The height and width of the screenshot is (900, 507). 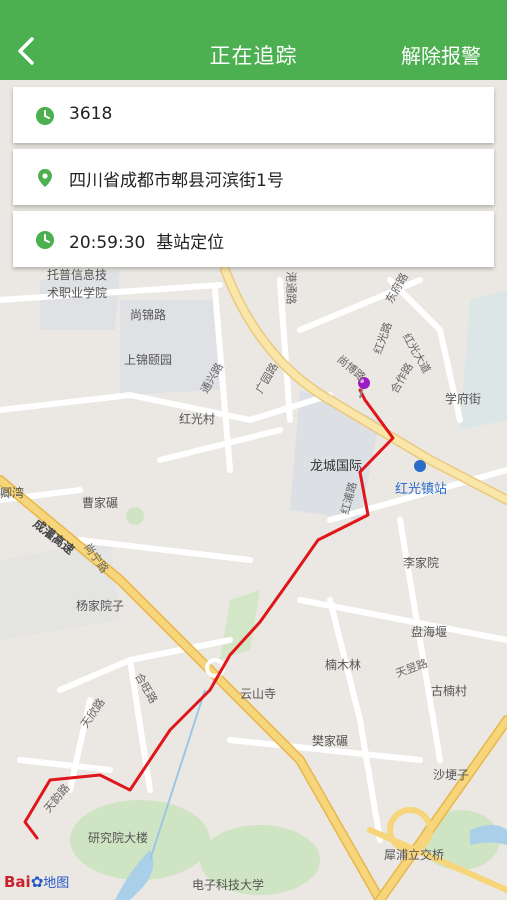 What do you see at coordinates (118, 838) in the screenshot?
I see `map-label: 研究院大楼` at bounding box center [118, 838].